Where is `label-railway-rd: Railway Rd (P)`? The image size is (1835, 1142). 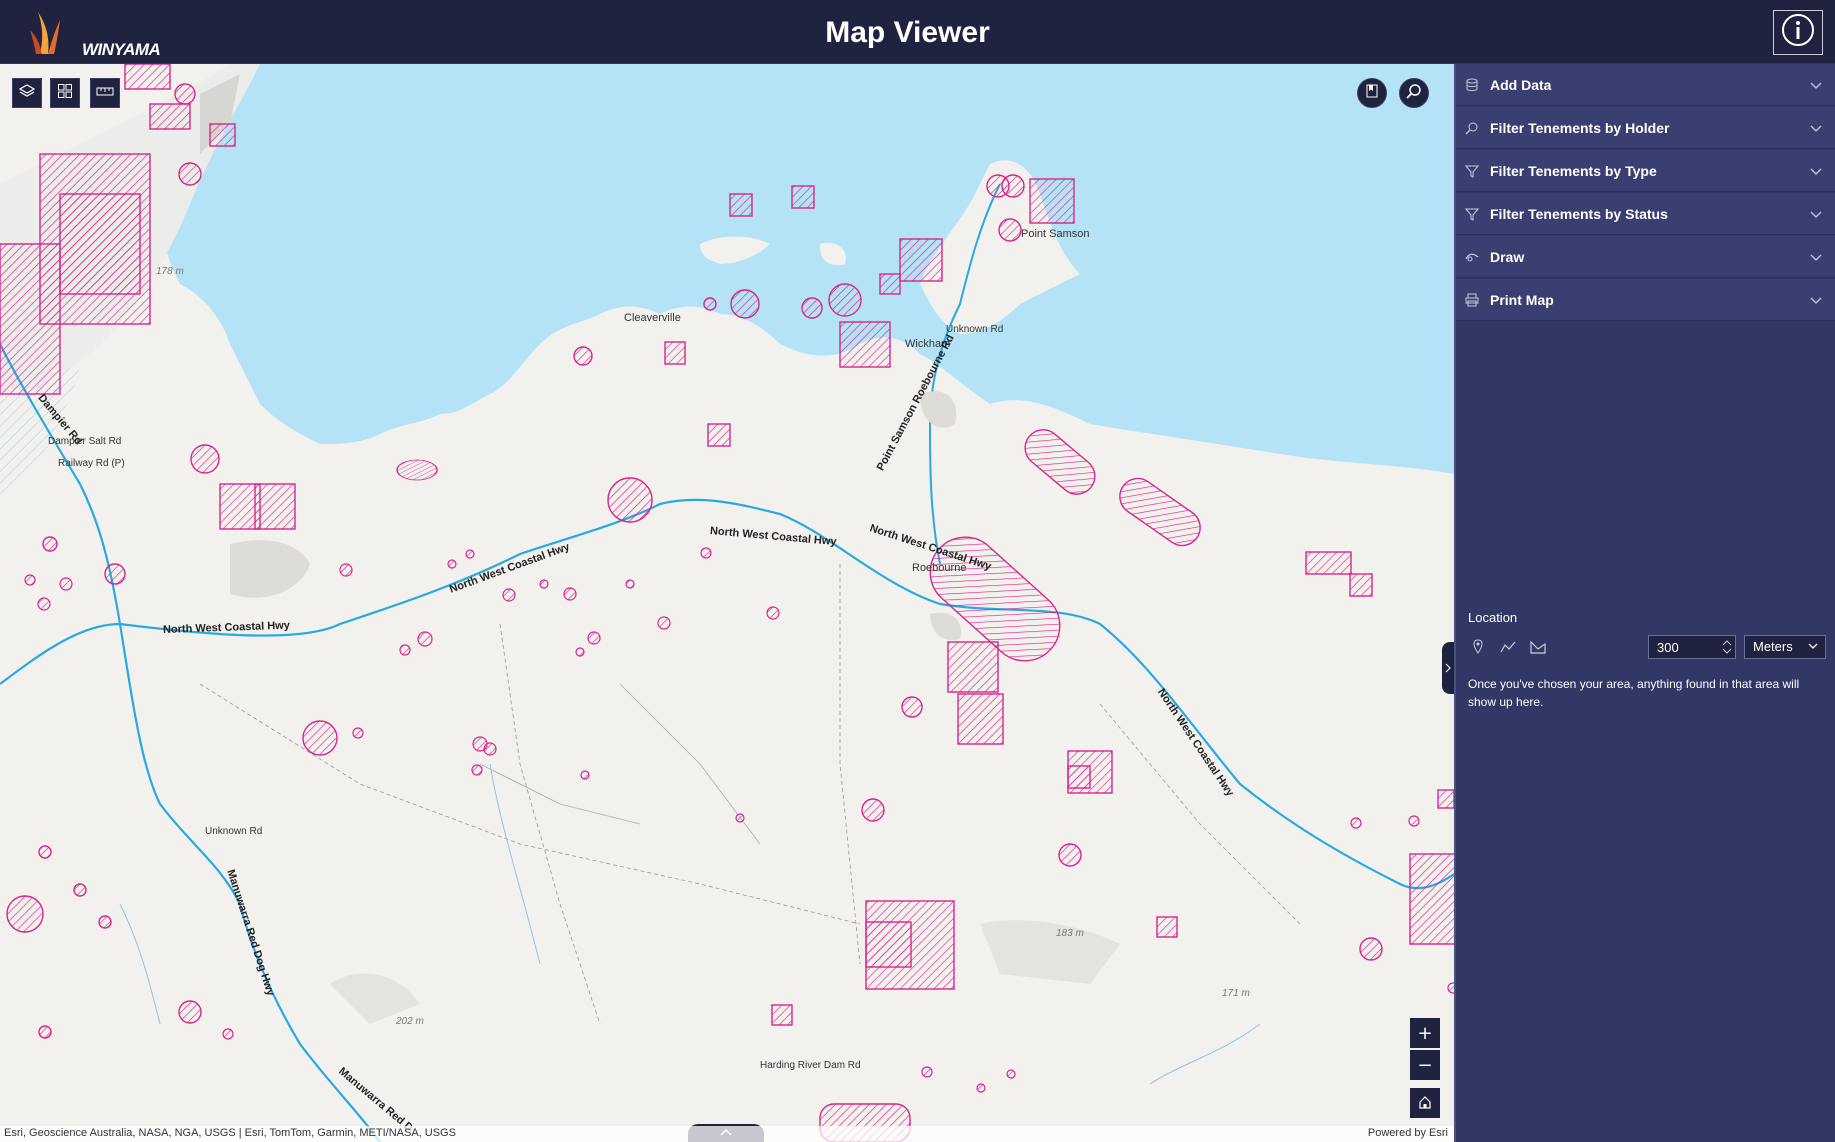
label-railway-rd: Railway Rd (P) is located at coordinates (91, 463).